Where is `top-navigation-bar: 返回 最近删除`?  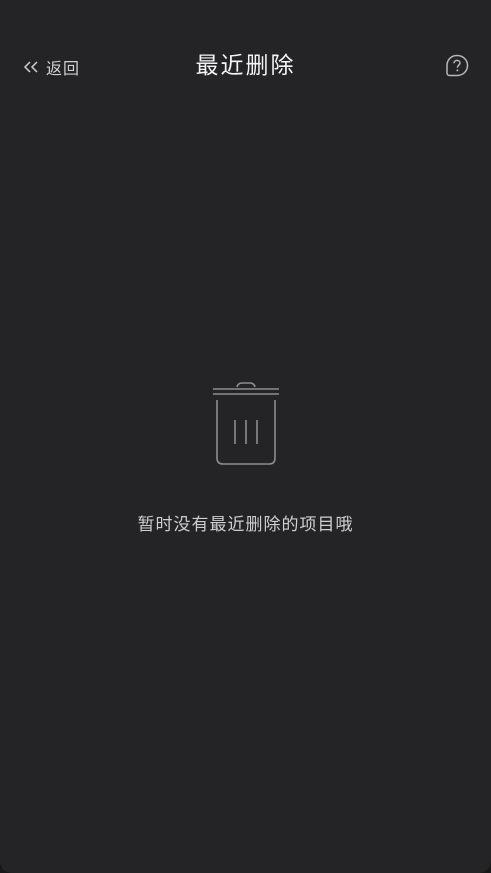 top-navigation-bar: 返回 最近删除 is located at coordinates (245, 68).